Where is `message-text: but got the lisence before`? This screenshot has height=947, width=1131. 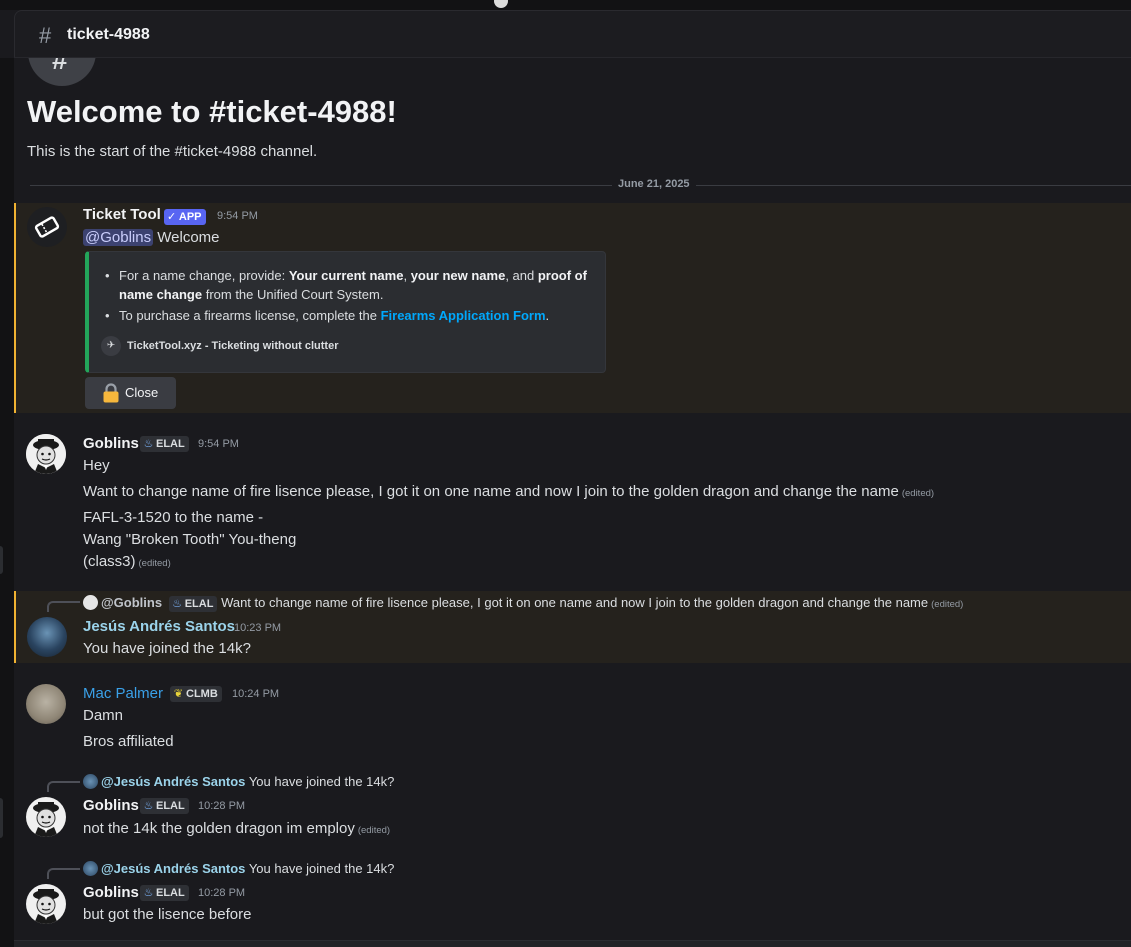 message-text: but got the lisence before is located at coordinates (167, 914).